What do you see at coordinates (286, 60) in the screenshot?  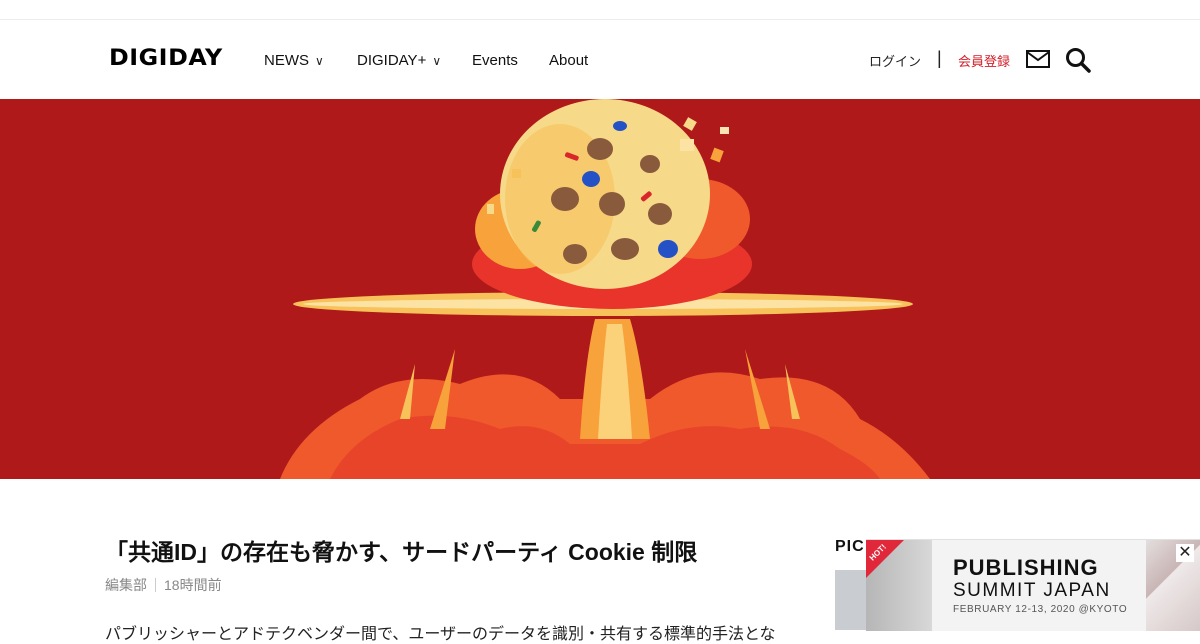 I see `nav-item-label: NEWS` at bounding box center [286, 60].